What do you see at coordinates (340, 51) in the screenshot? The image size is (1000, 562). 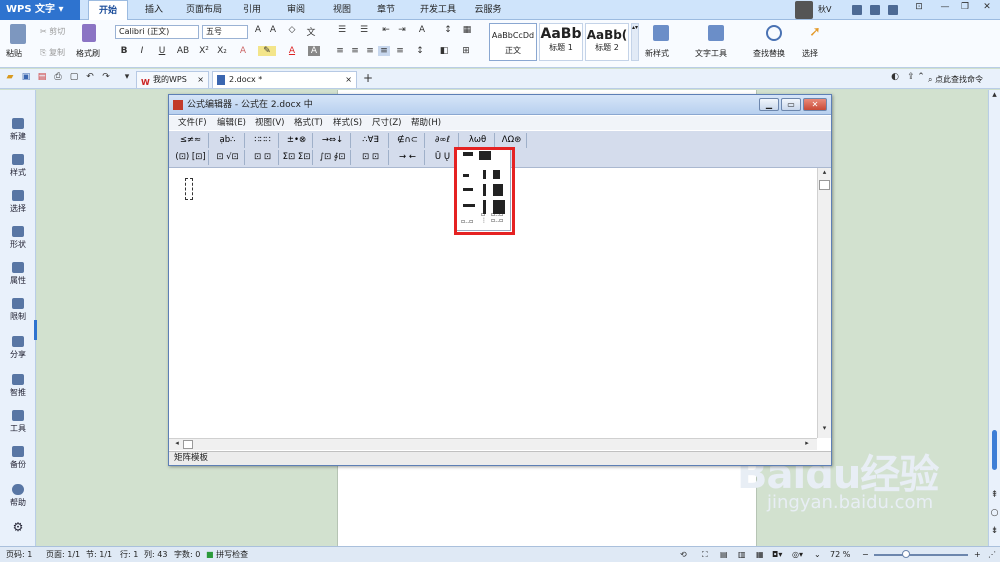 I see `align-left-icon: ≡` at bounding box center [340, 51].